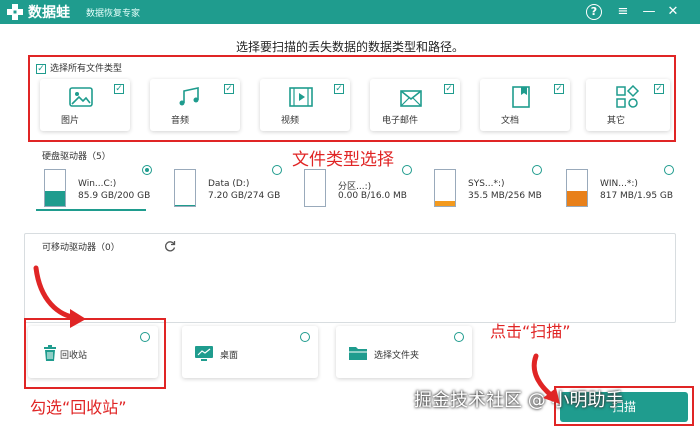 Image resolution: width=700 pixels, height=428 pixels. What do you see at coordinates (49, 13) in the screenshot?
I see `app-name: 数据蛙` at bounding box center [49, 13].